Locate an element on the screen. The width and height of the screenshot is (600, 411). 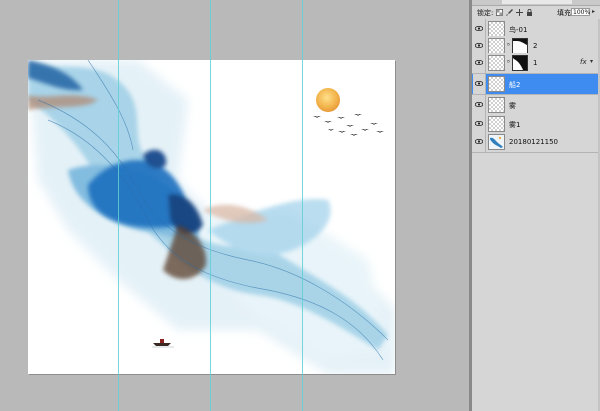
layer-row-background: 20180121150 is located at coordinates (536, 142).